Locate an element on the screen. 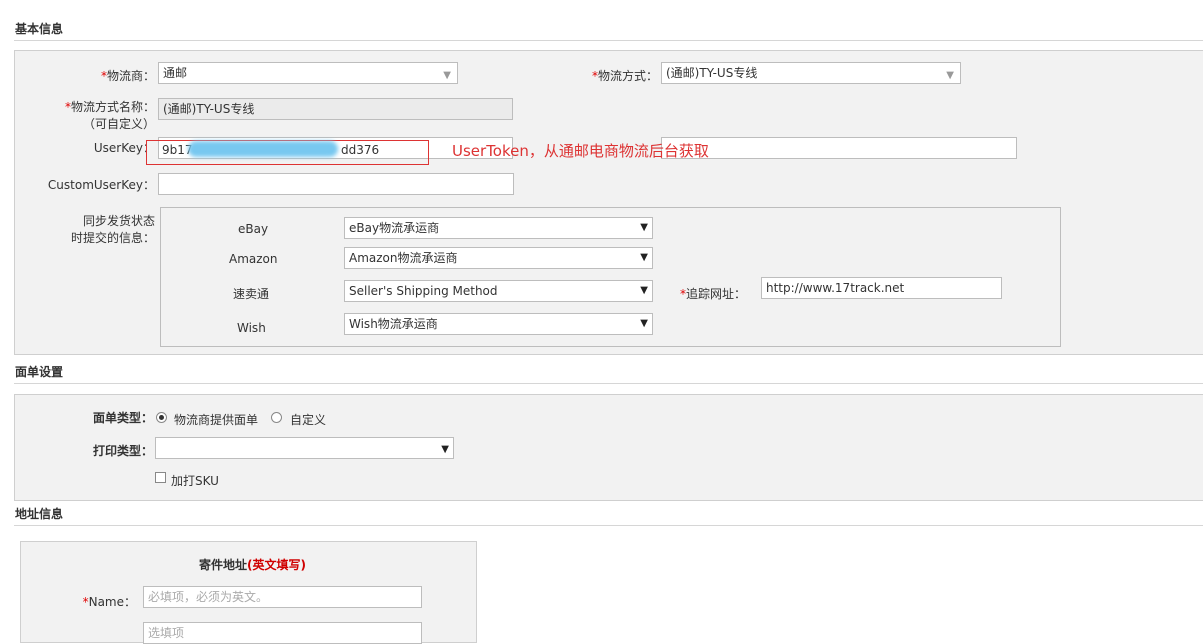 The image size is (1203, 644). aliexpress-carrier-select: Seller's Shipping Method ▼ is located at coordinates (498, 291).